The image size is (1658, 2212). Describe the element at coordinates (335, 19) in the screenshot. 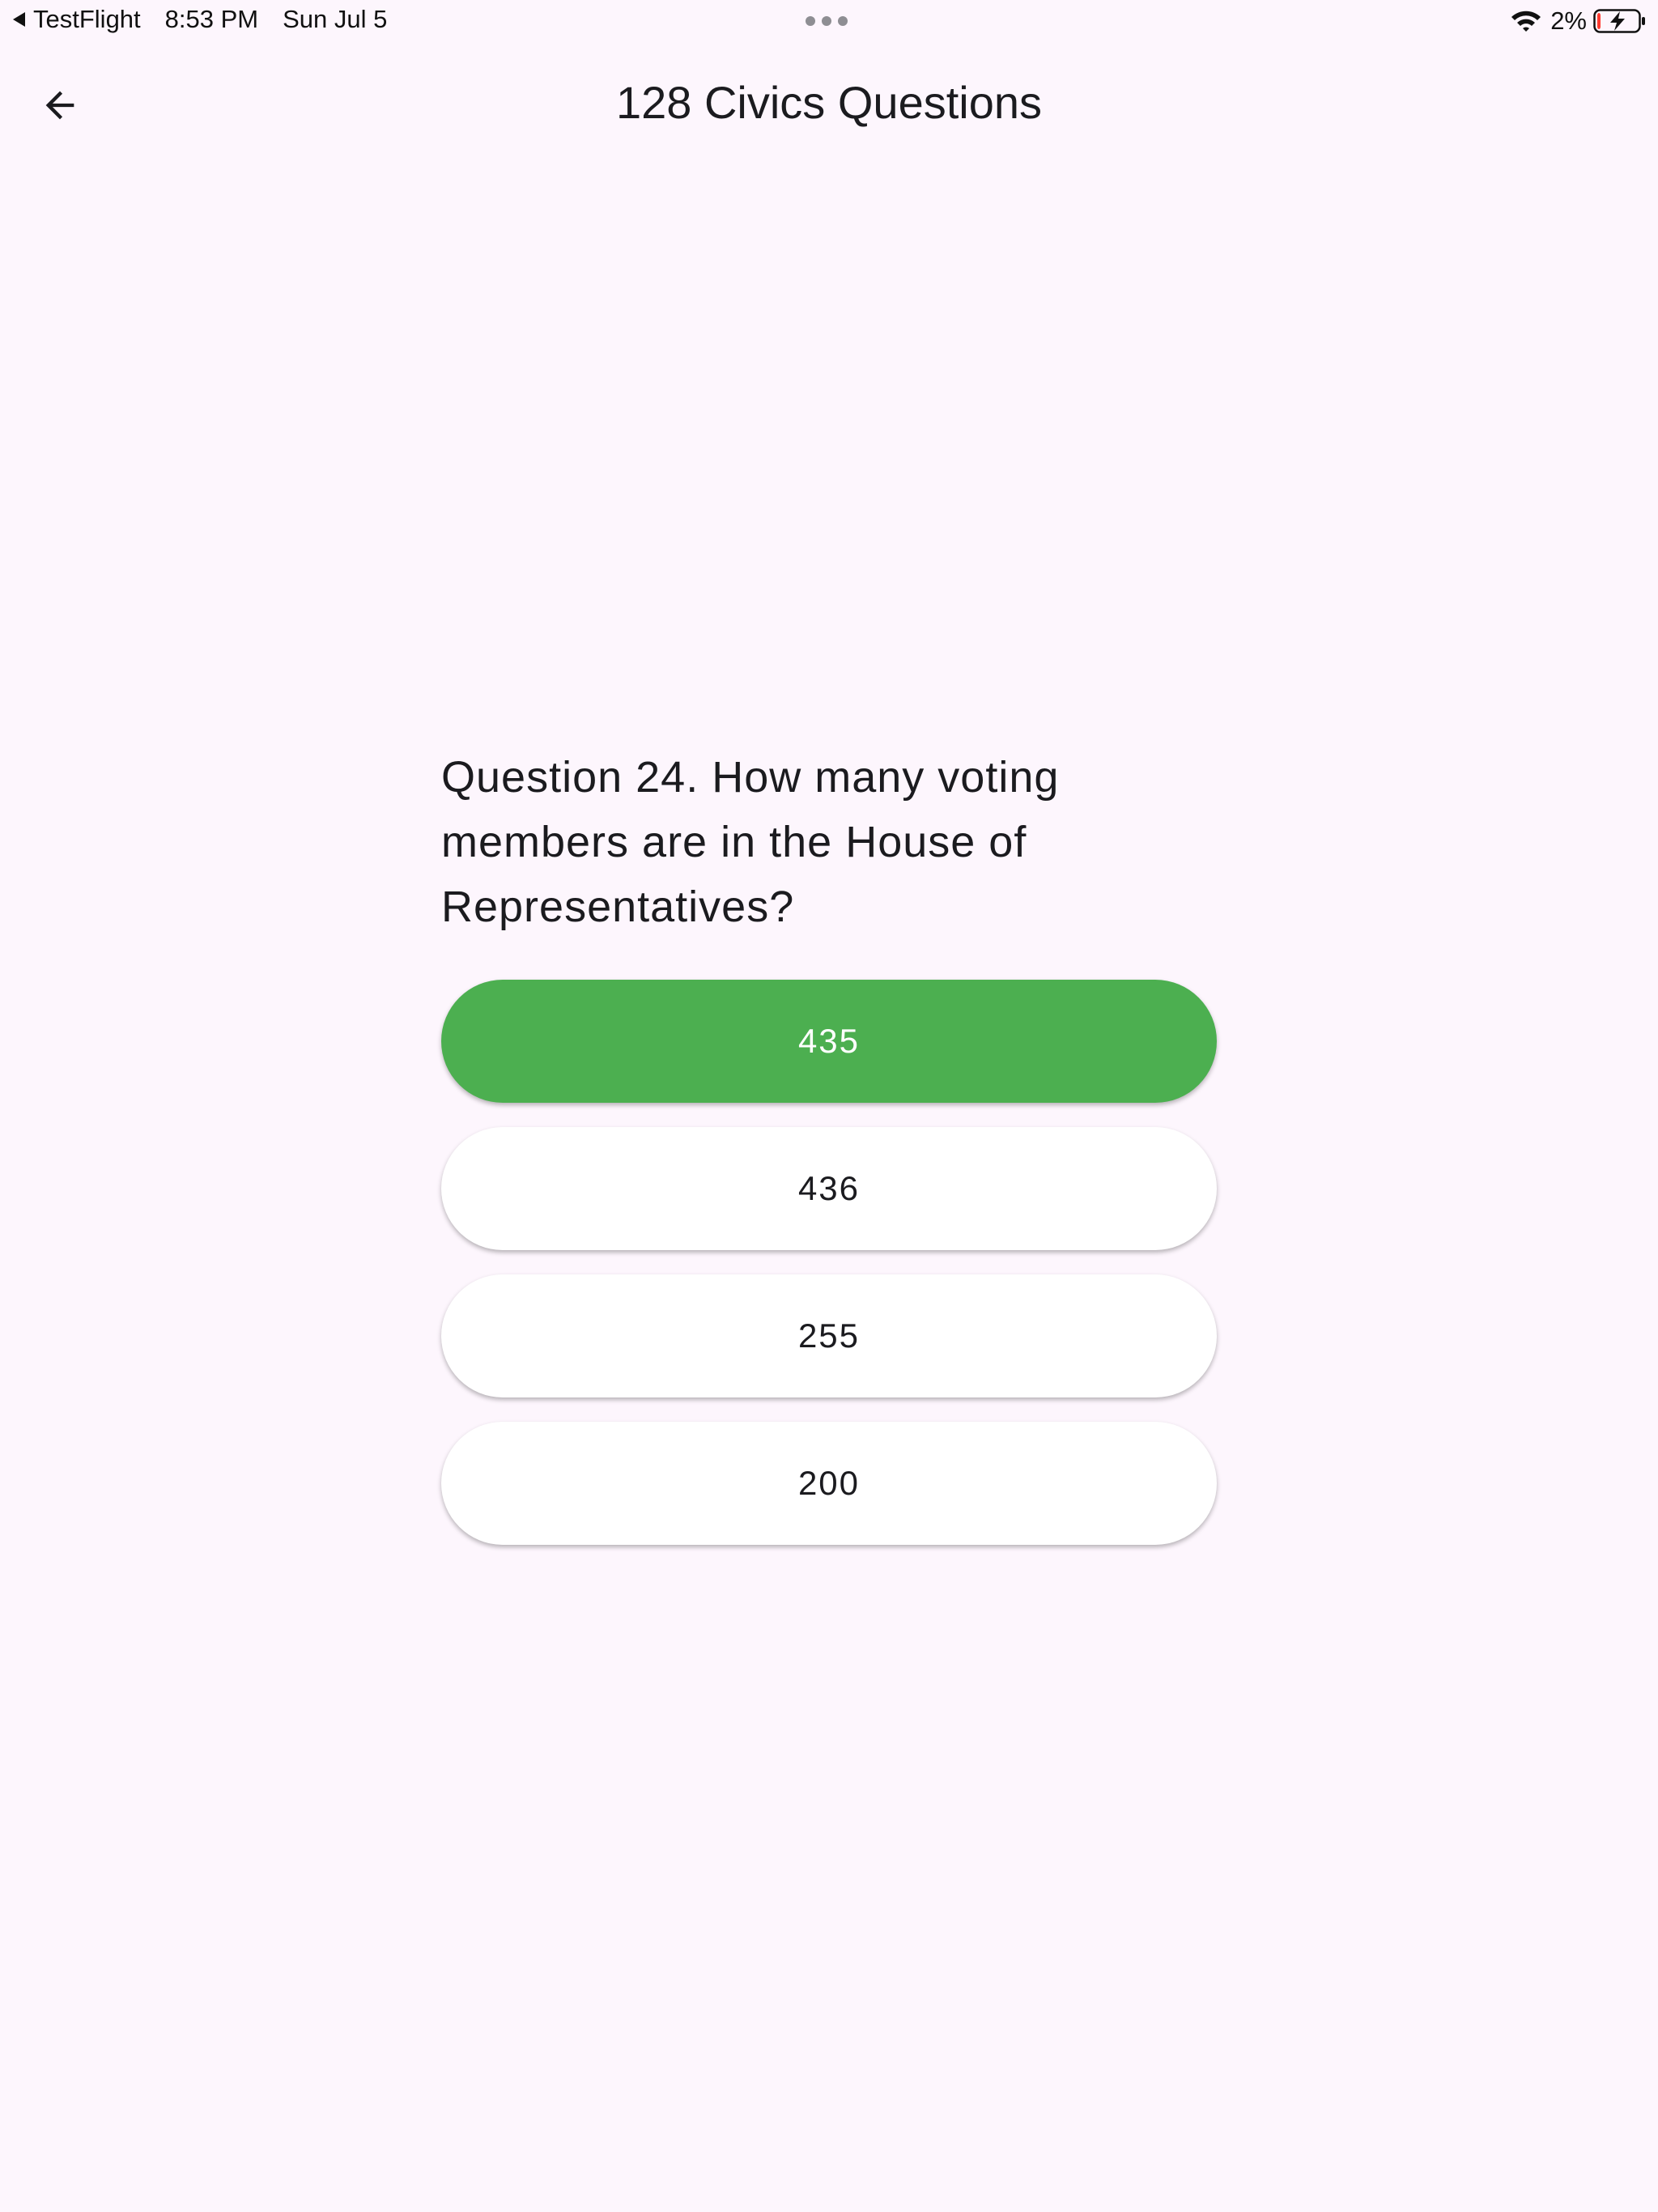

I see `status-date: Sun Jul 5` at that location.